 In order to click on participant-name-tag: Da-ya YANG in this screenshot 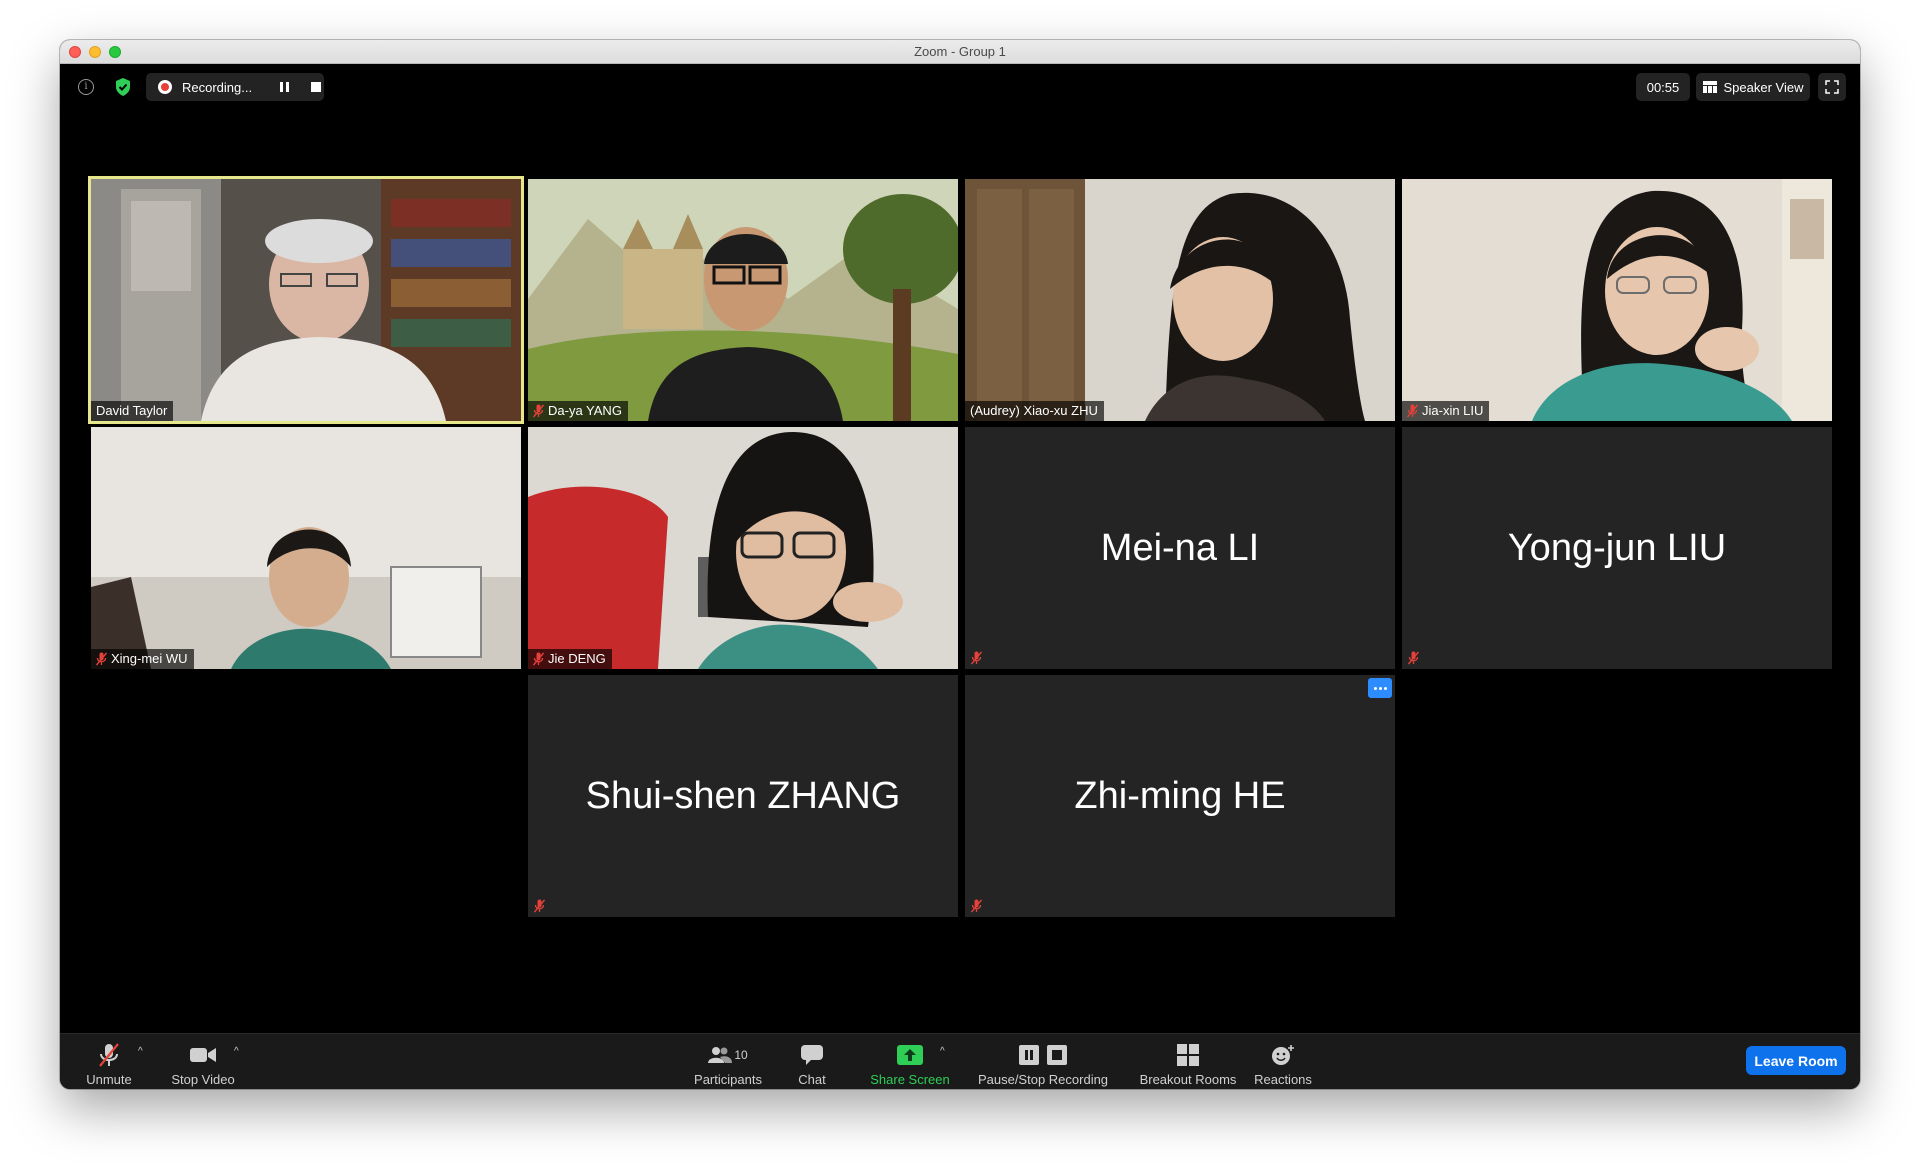, I will do `click(578, 411)`.